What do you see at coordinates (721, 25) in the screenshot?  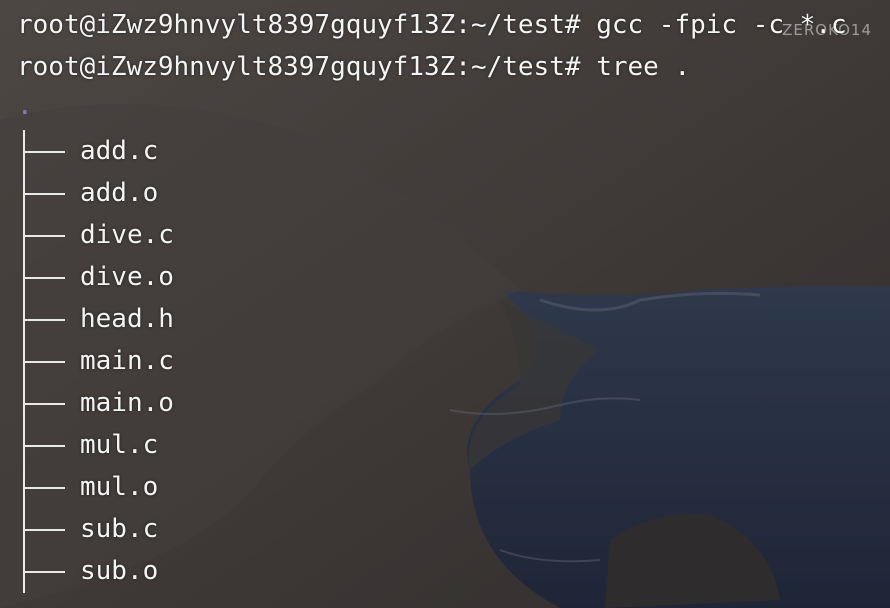 I see `command-text: gcc -fpic -c *.c` at bounding box center [721, 25].